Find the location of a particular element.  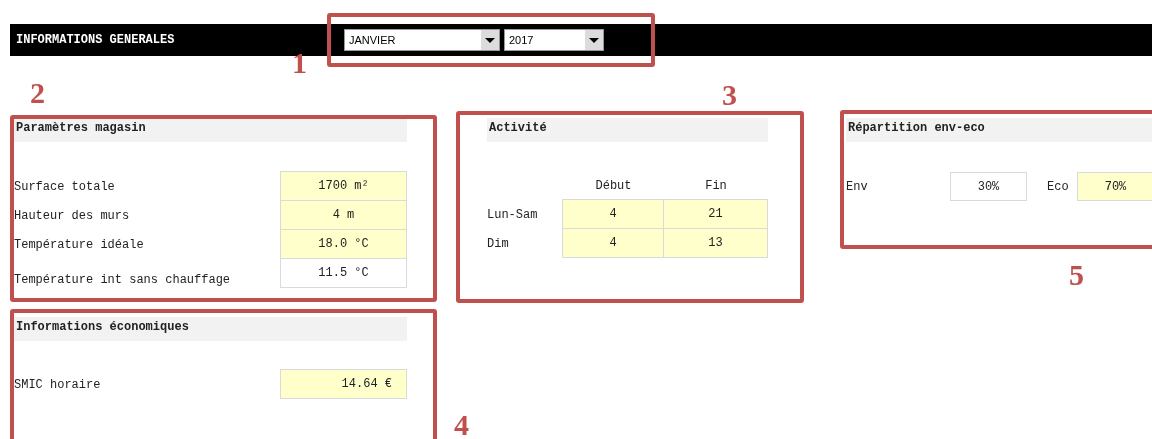

annotation-number: 3 is located at coordinates (729, 95).